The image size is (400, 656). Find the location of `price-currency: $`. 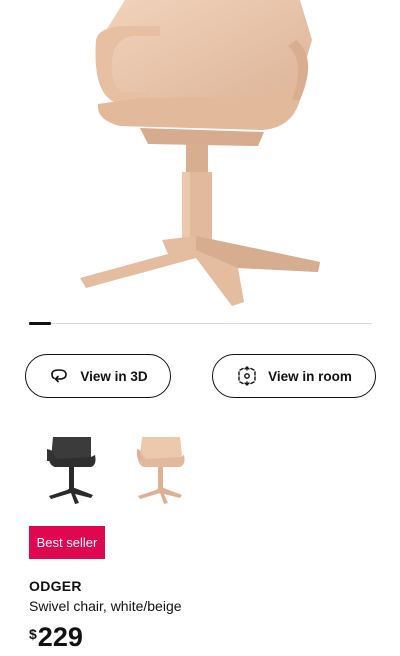

price-currency: $ is located at coordinates (33, 634).